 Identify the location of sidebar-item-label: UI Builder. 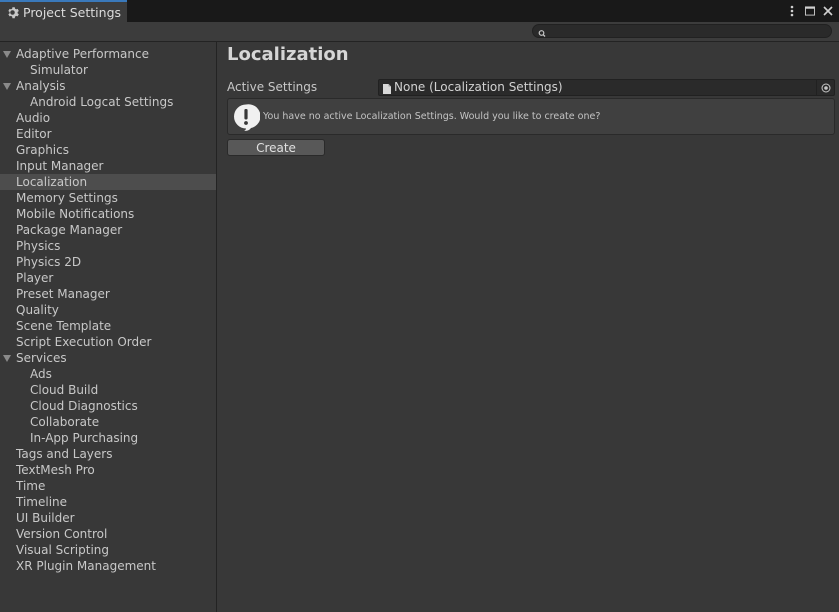
(45, 518).